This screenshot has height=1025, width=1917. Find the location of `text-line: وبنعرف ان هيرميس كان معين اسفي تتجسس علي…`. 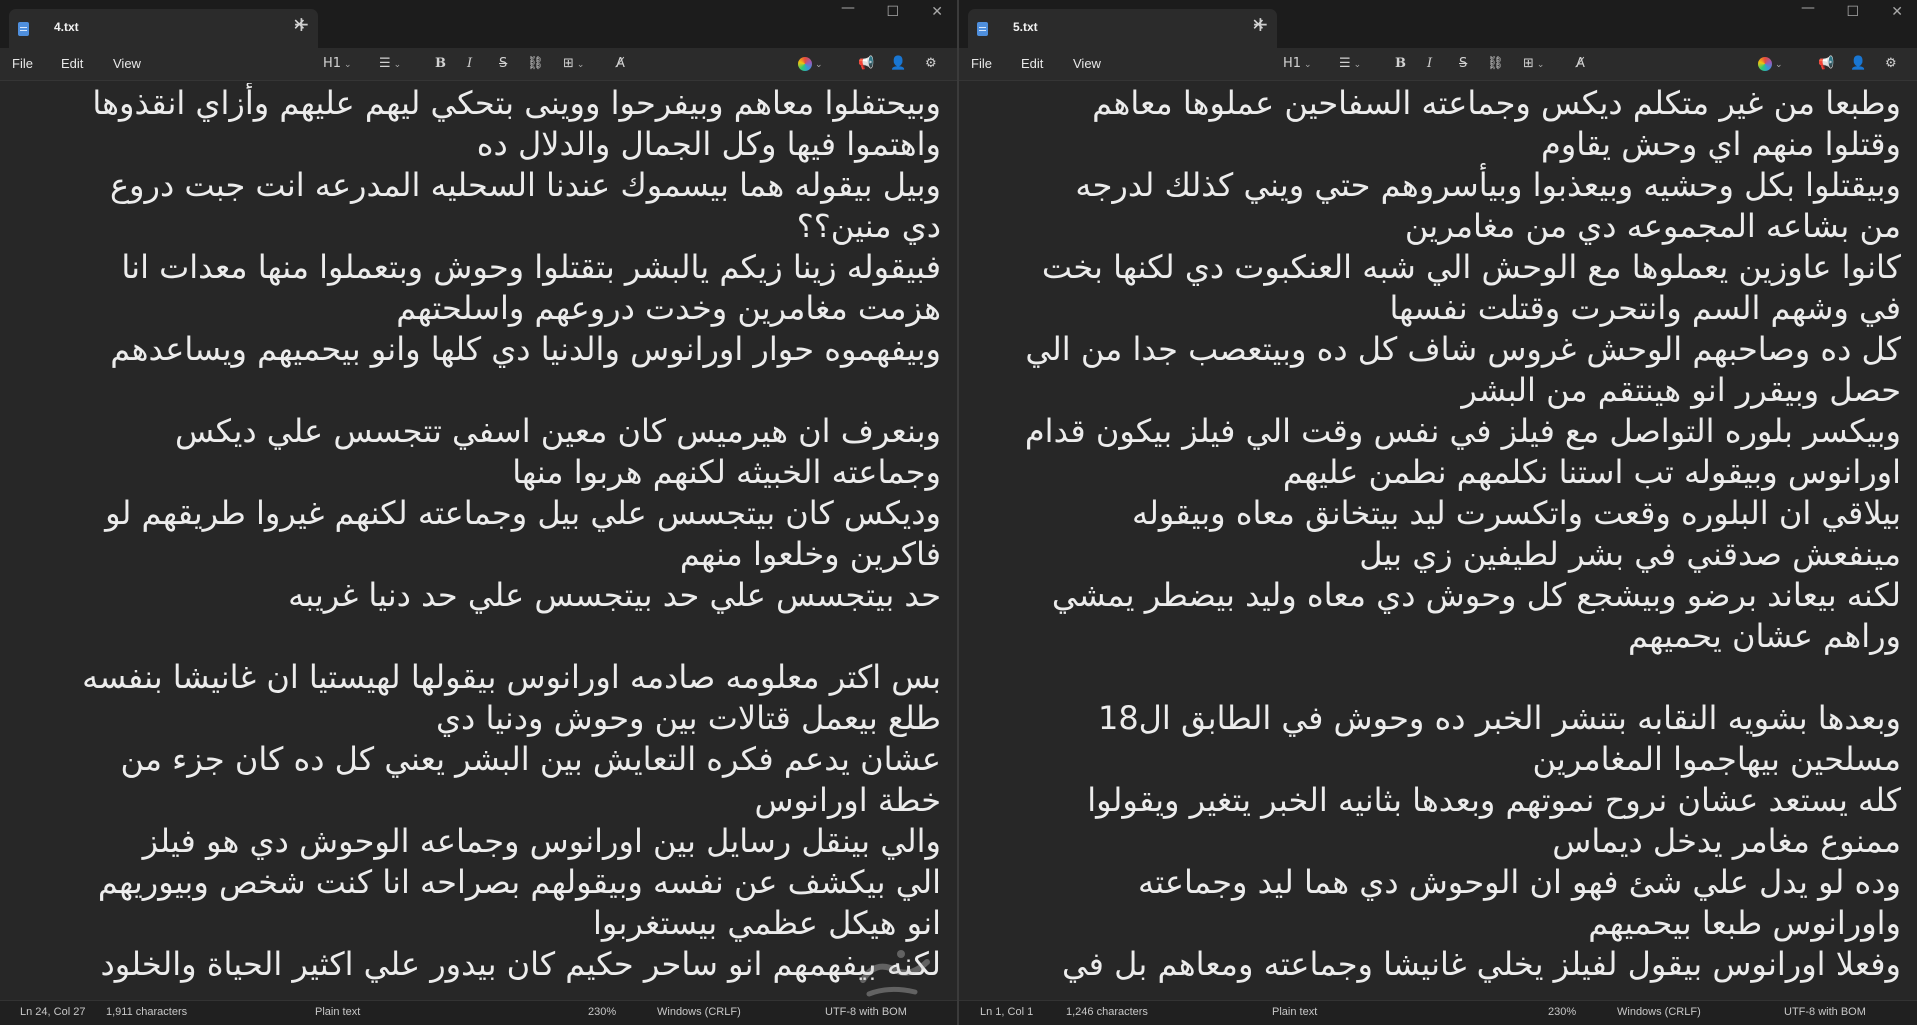

text-line: وبنعرف ان هيرميس كان معين اسفي تتجسس علي… is located at coordinates (557, 431).